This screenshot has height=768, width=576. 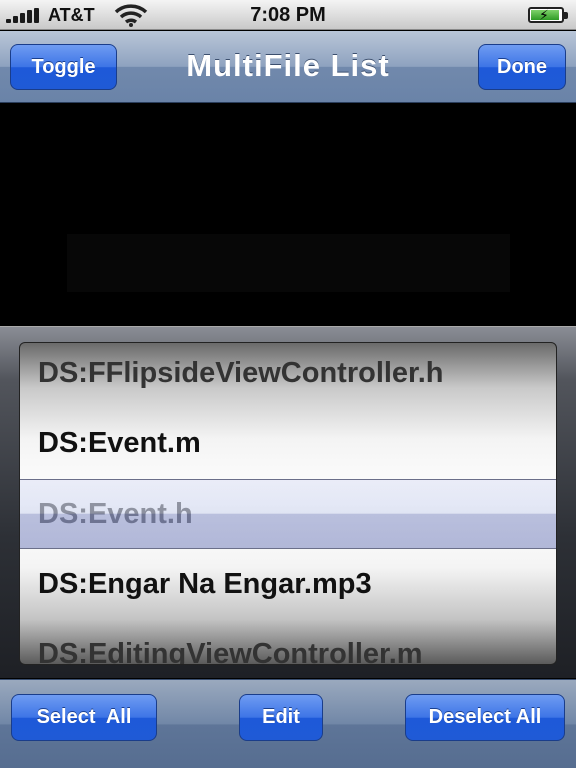 What do you see at coordinates (297, 375) in the screenshot?
I see `picker-row: DS:FFlipsideViewController.h` at bounding box center [297, 375].